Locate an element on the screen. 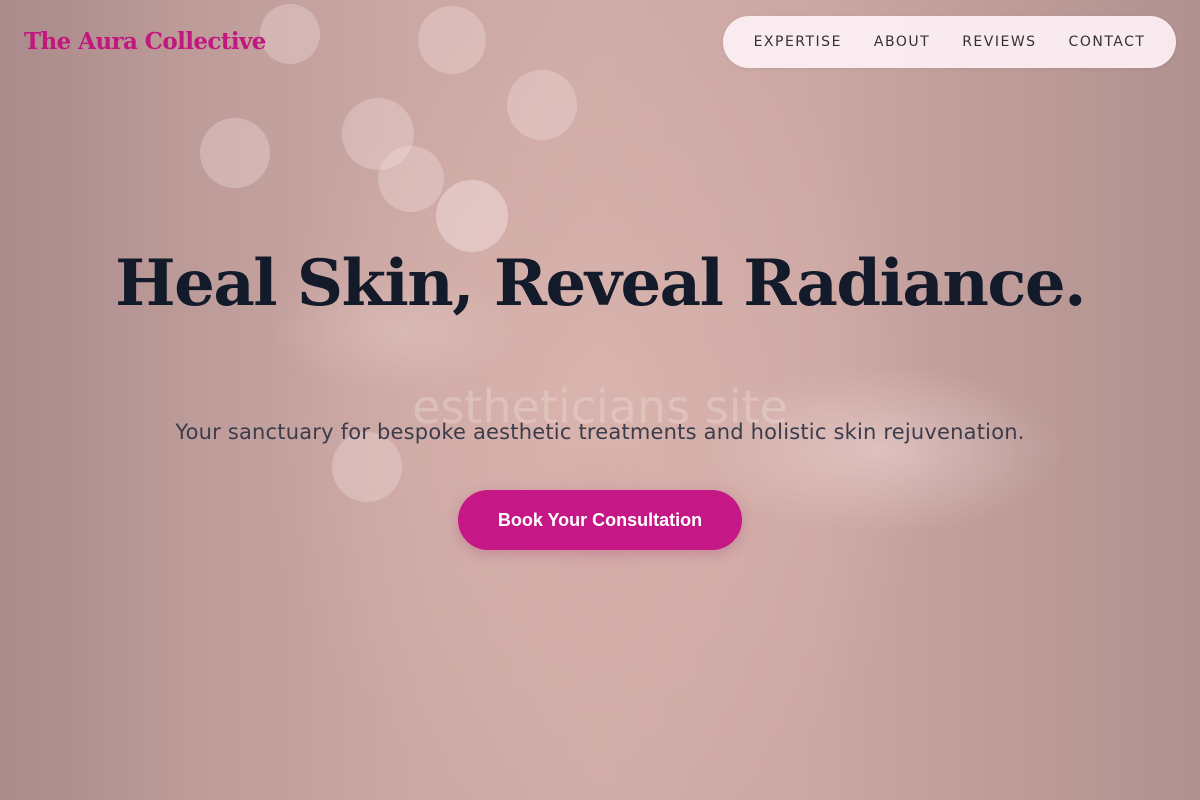 The height and width of the screenshot is (800, 1200). hero-title: Heal Skin, Reveal Radiance. is located at coordinates (600, 283).